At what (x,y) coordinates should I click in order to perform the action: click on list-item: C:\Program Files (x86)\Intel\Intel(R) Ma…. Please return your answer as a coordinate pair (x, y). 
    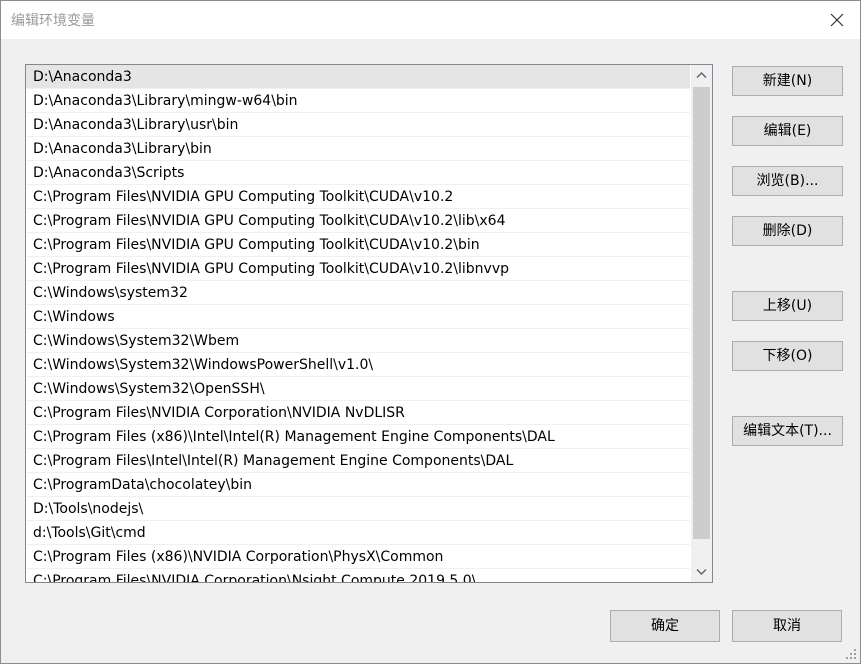
    Looking at the image, I should click on (358, 437).